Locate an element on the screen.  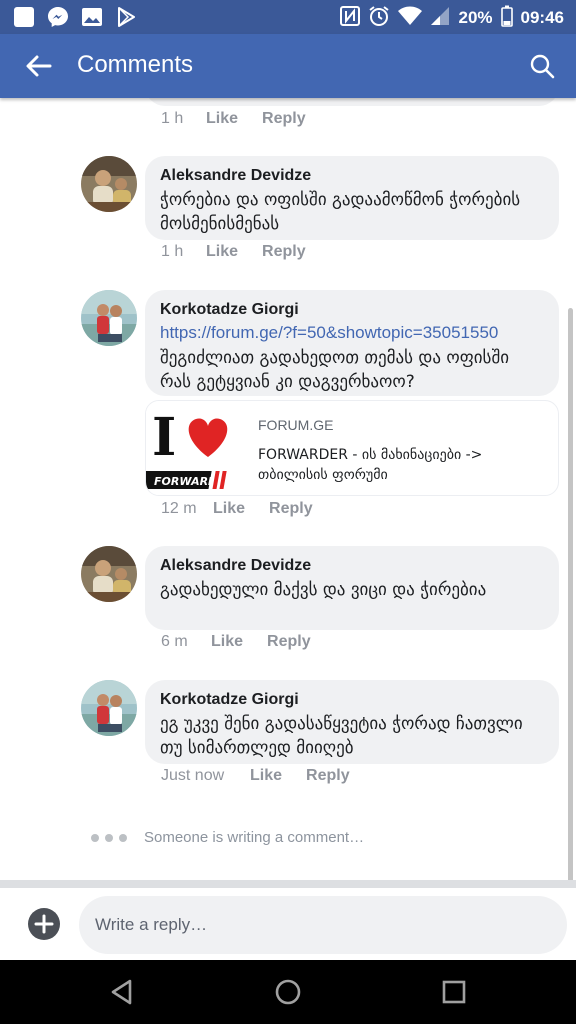
nav-home-icon is located at coordinates (288, 992).